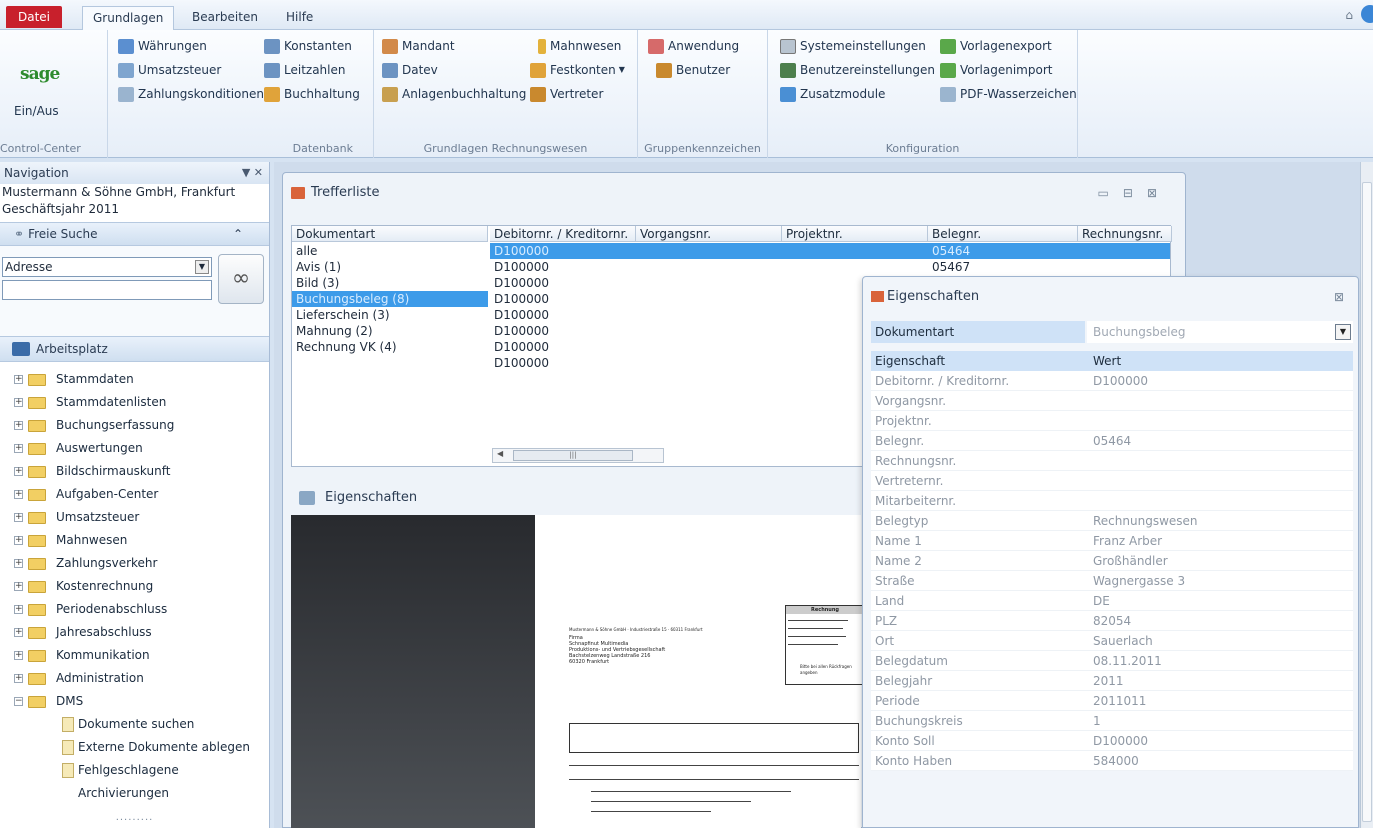 The image size is (1373, 828). Describe the element at coordinates (241, 279) in the screenshot. I see `search-button: ∞` at that location.